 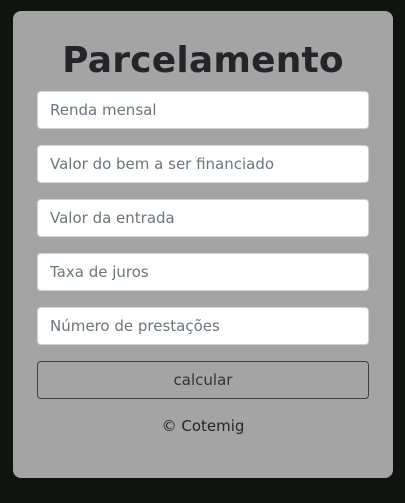 What do you see at coordinates (203, 218) in the screenshot?
I see `valor-entrada-input` at bounding box center [203, 218].